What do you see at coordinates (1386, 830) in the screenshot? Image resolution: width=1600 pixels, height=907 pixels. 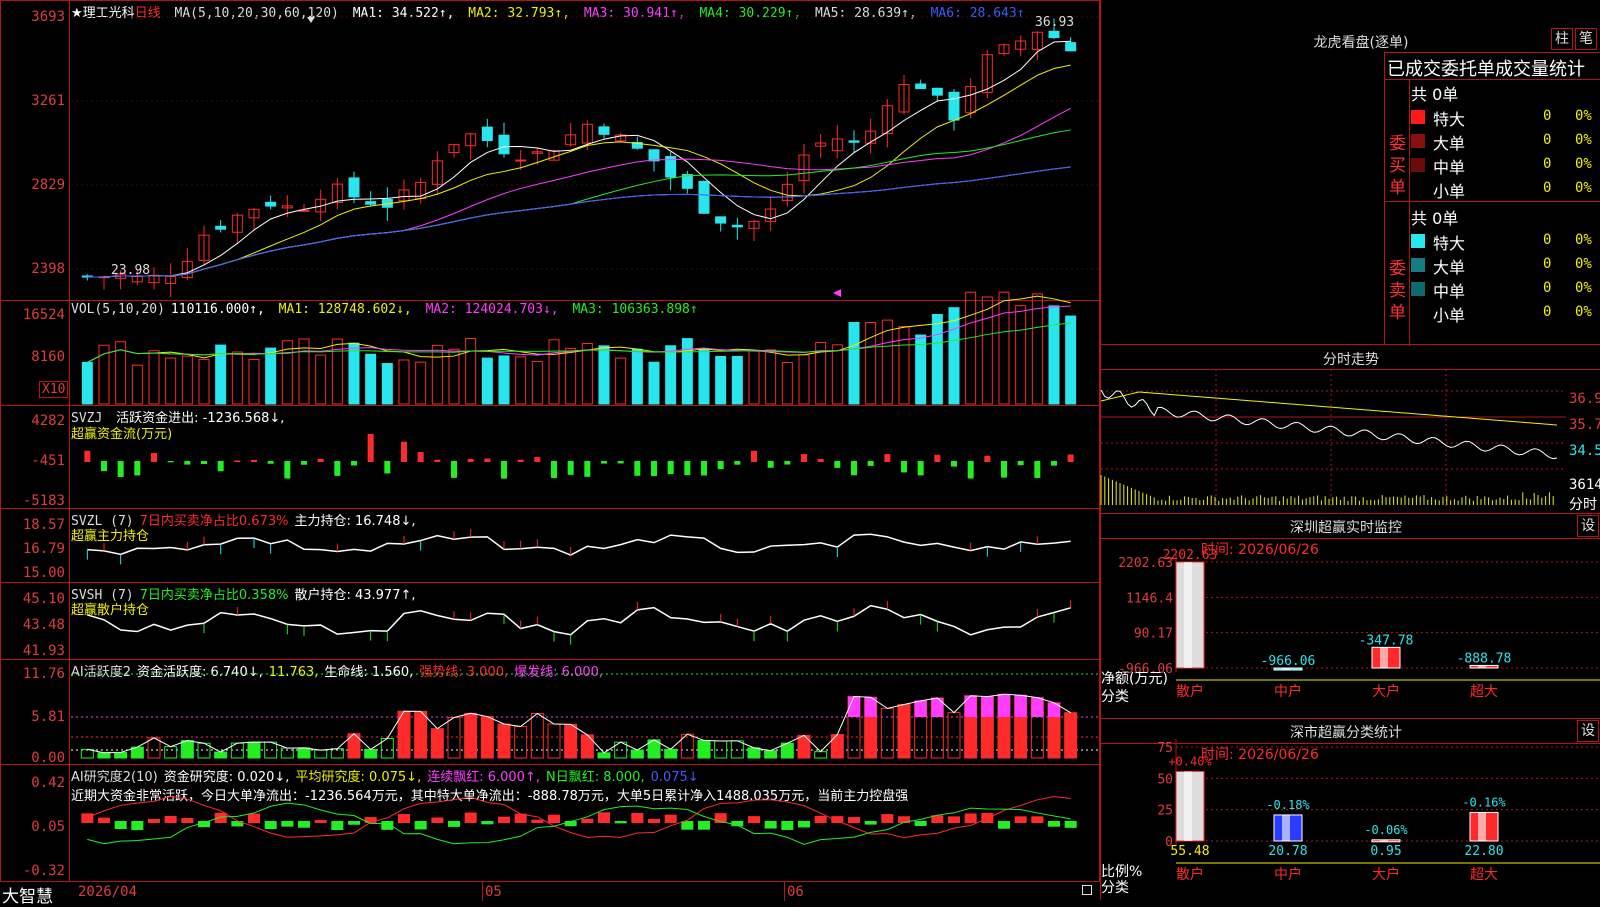 I see `bar-change: -0.06%` at bounding box center [1386, 830].